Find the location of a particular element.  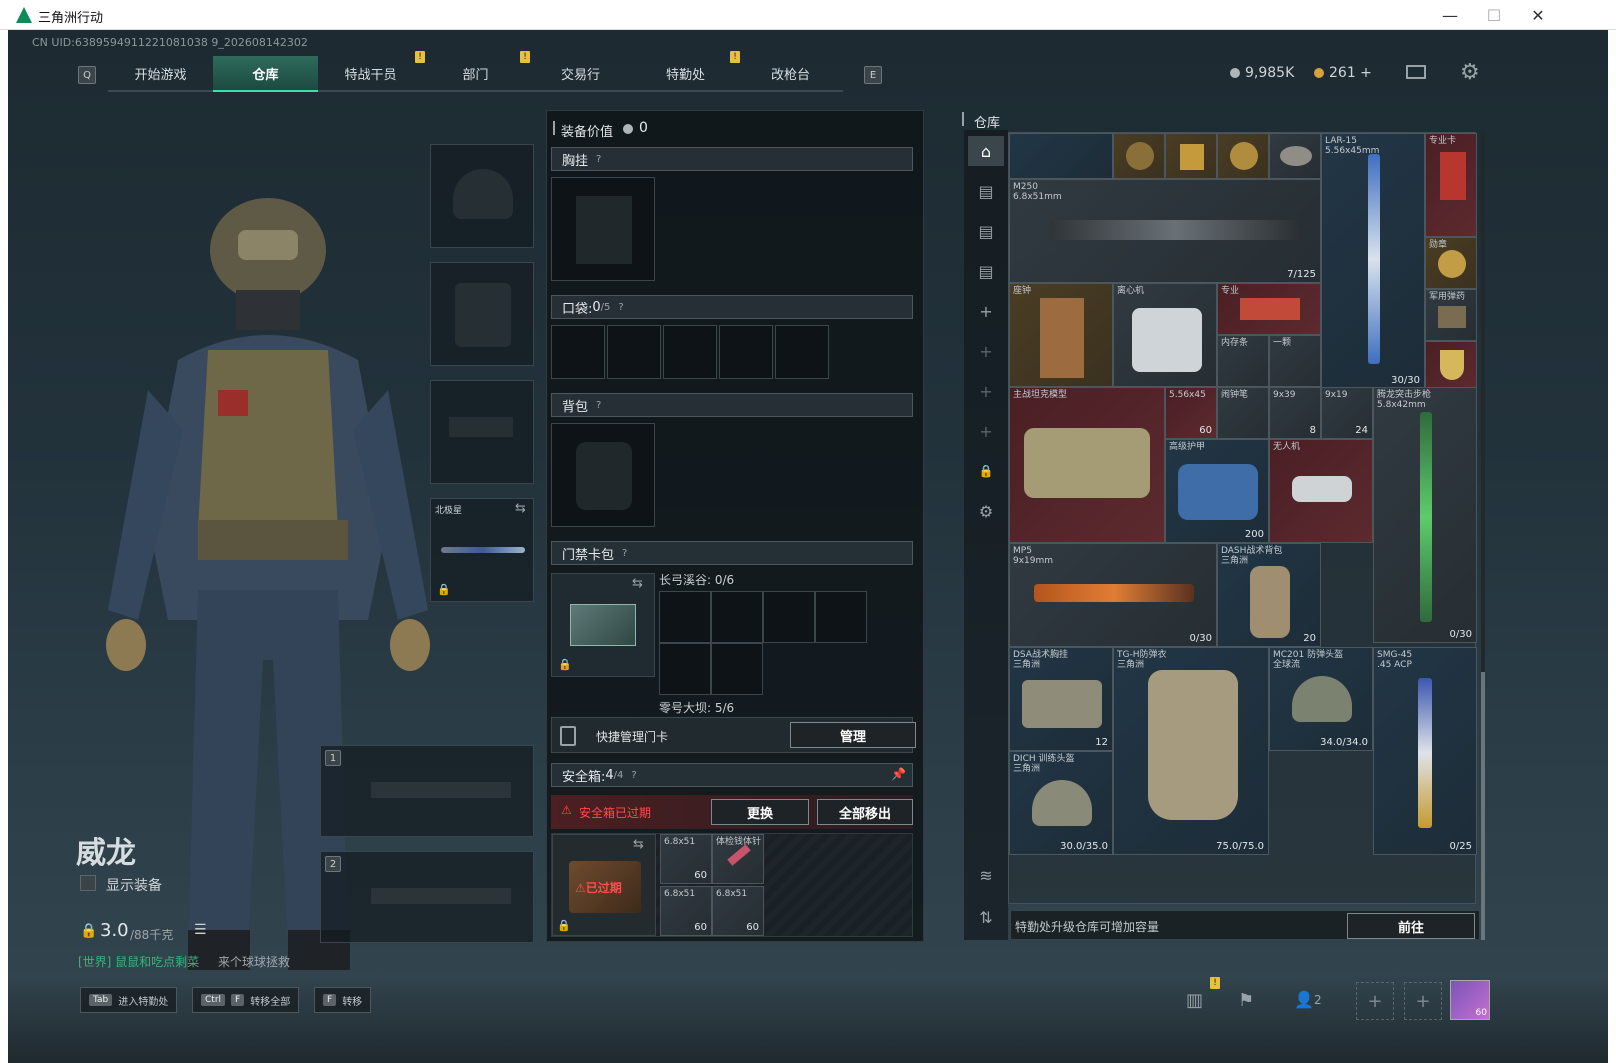

friends-icon: 👤 is located at coordinates (1304, 999).